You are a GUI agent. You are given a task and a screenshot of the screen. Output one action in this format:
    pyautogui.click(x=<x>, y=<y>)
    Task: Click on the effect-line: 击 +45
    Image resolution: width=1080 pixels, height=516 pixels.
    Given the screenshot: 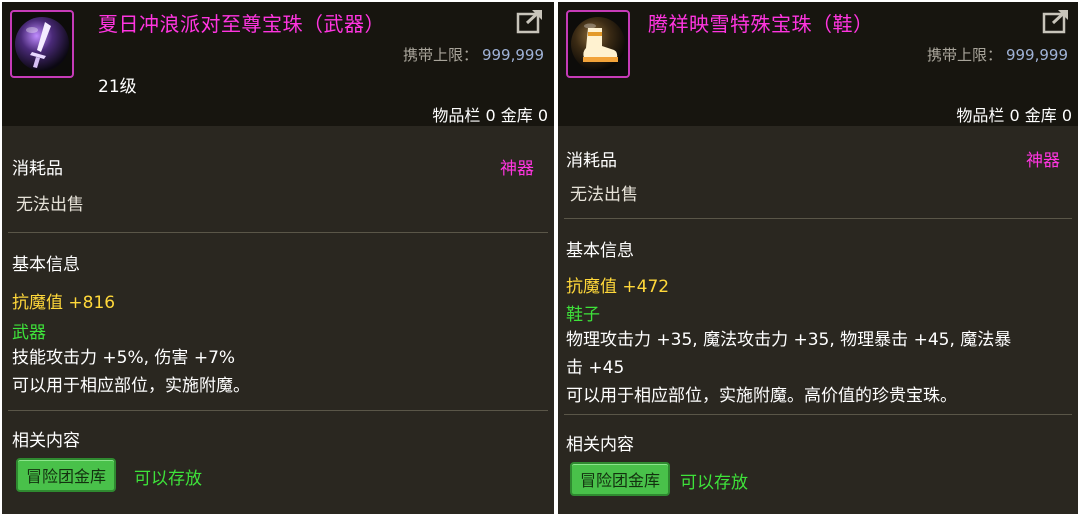 What is the action you would take?
    pyautogui.click(x=595, y=368)
    